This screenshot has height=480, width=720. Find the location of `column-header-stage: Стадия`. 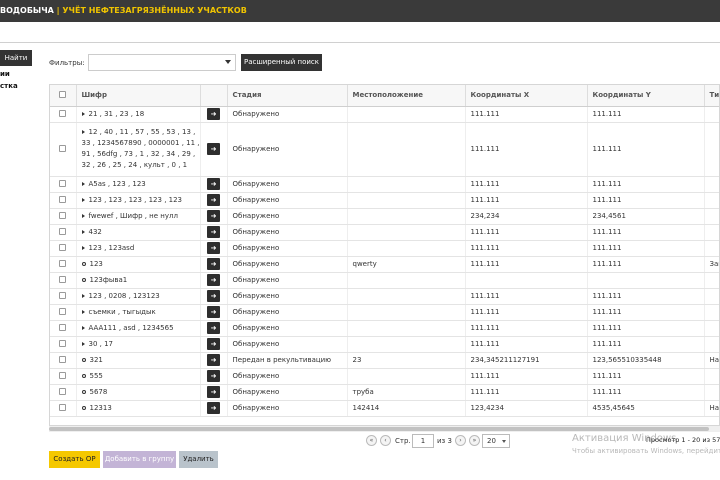

column-header-stage: Стадия is located at coordinates (287, 96).